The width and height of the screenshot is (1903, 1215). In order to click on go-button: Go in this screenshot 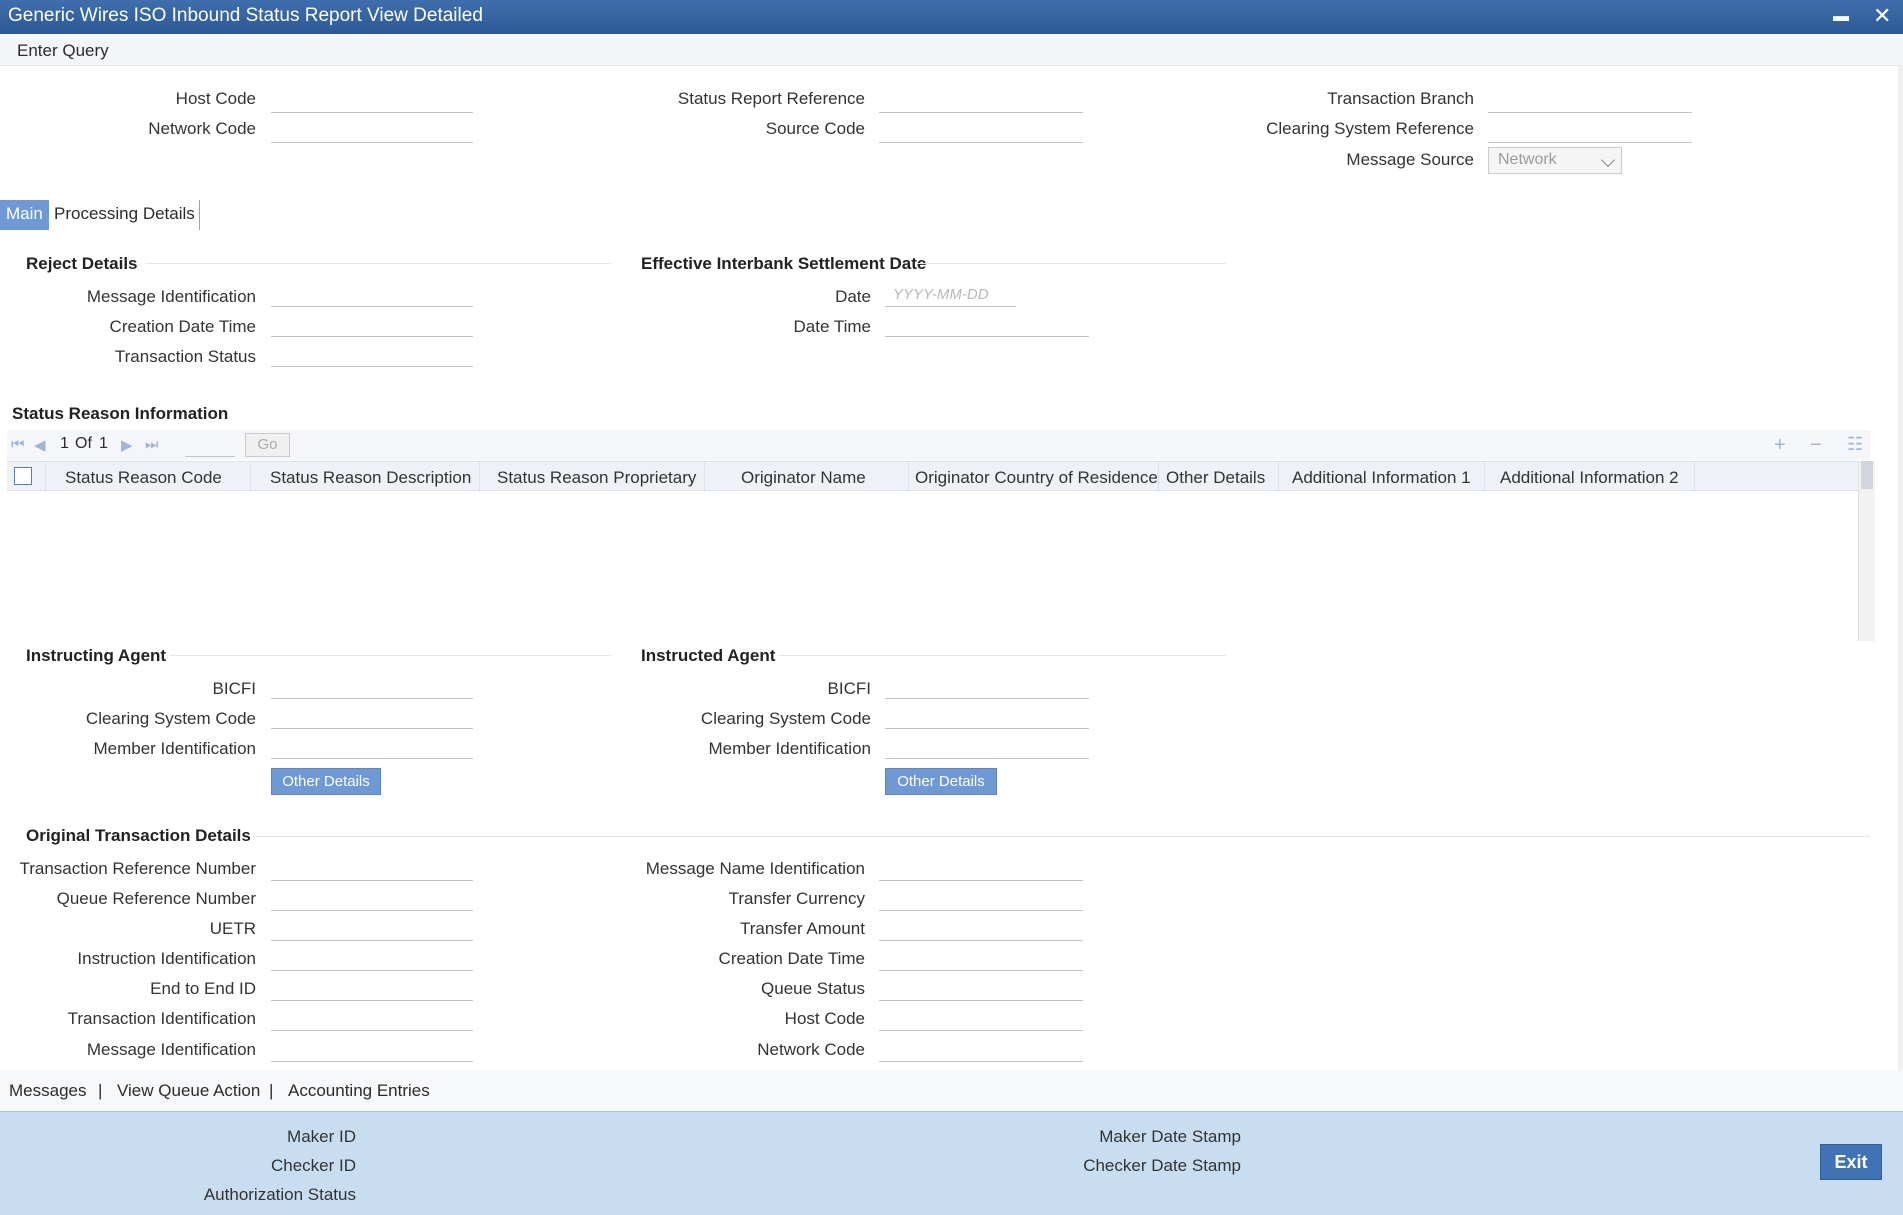, I will do `click(267, 445)`.